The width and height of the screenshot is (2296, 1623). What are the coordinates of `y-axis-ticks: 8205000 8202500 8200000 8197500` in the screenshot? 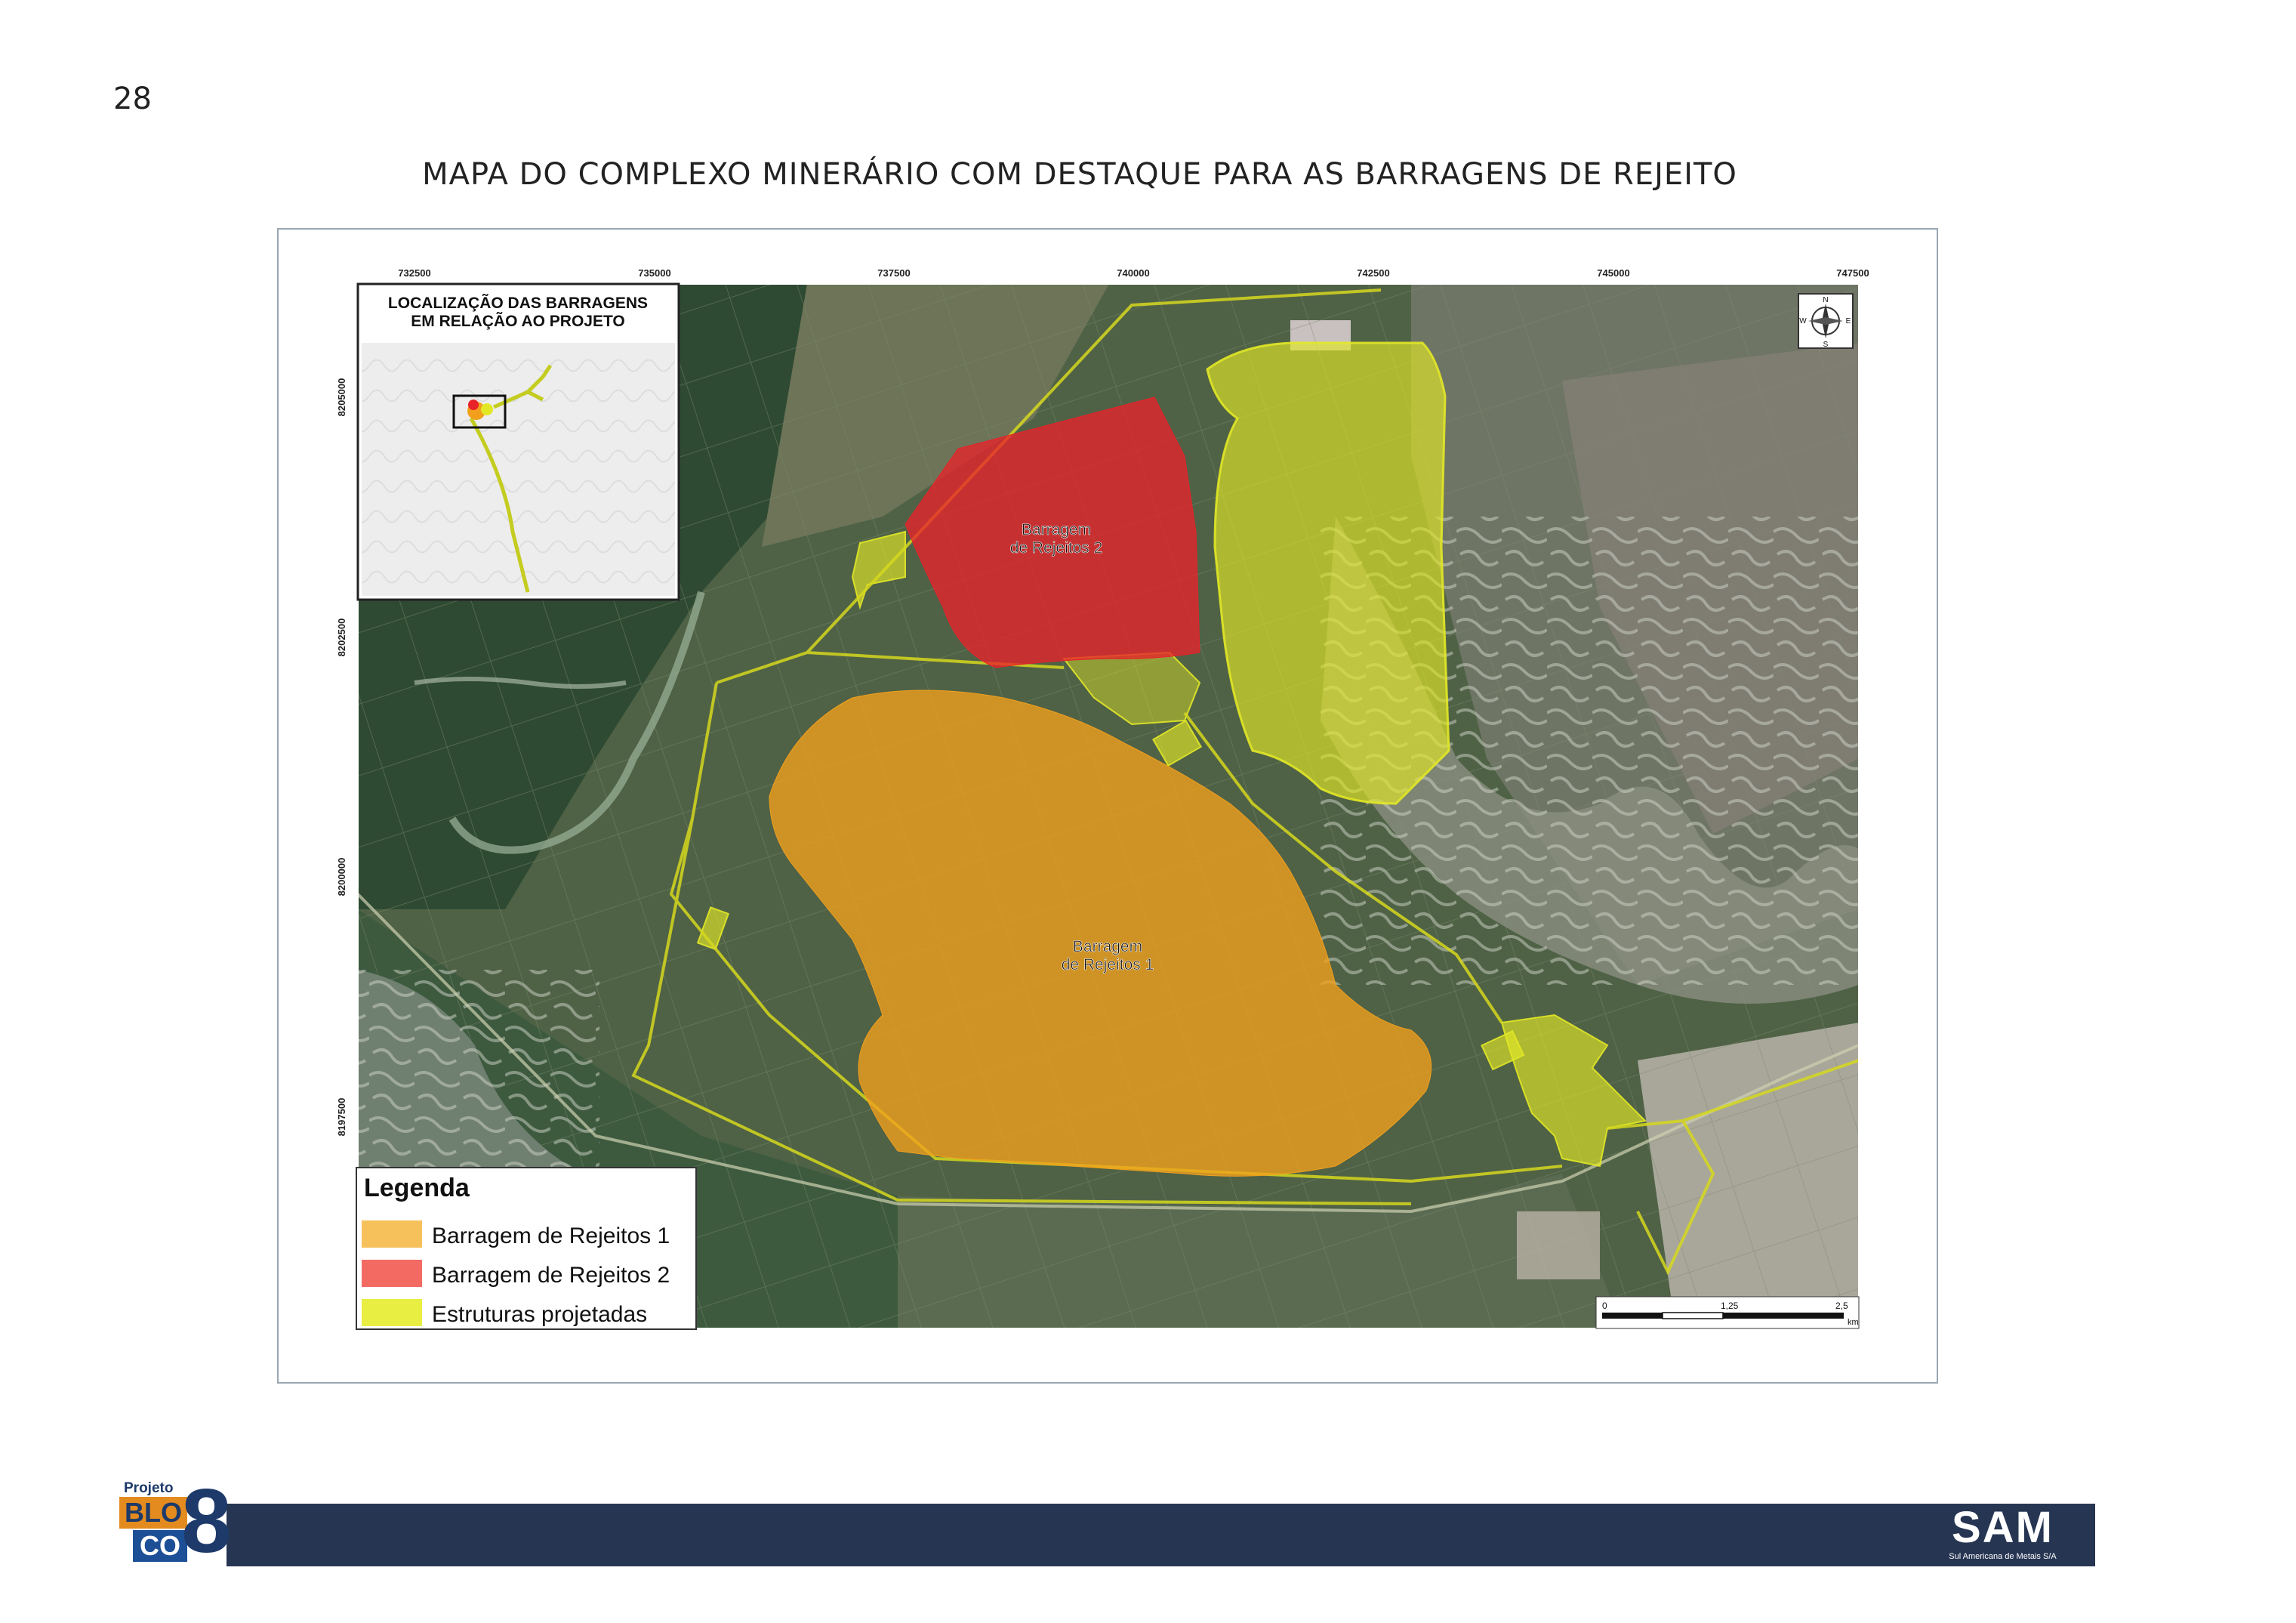 It's located at (342, 757).